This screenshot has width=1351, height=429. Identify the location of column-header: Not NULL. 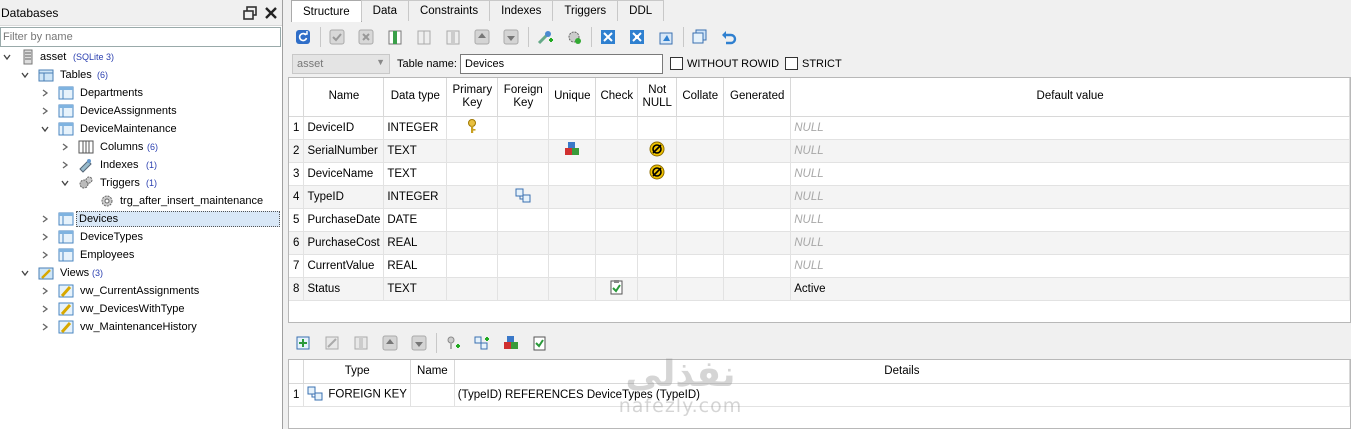
(657, 97).